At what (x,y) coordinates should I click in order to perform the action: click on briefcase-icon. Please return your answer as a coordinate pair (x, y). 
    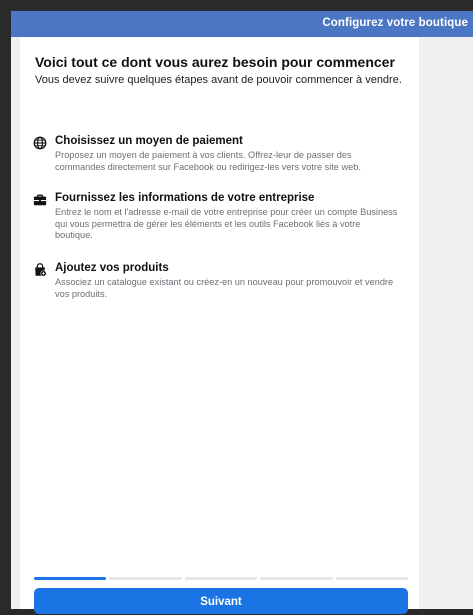
    Looking at the image, I should click on (40, 200).